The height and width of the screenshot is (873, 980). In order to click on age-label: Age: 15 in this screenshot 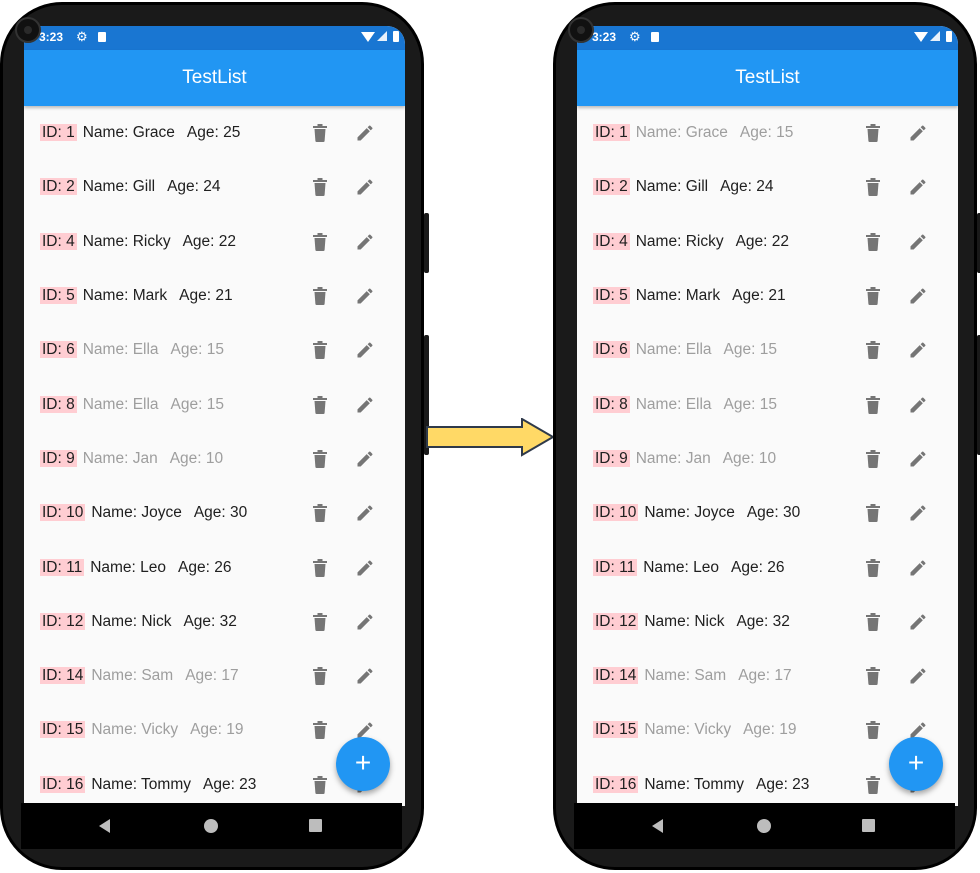, I will do `click(766, 133)`.